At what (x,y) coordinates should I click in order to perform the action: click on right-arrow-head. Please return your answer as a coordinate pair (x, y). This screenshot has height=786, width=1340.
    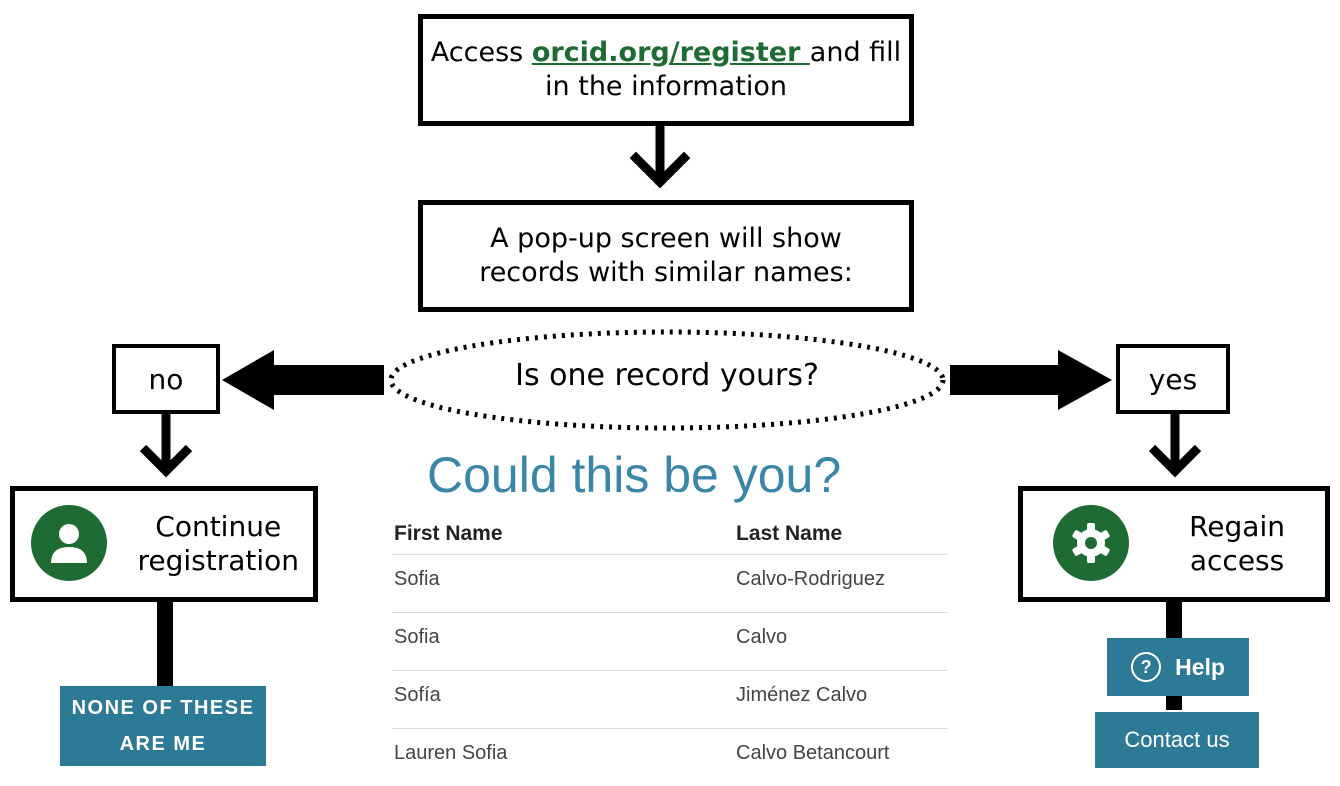
    Looking at the image, I should click on (1085, 380).